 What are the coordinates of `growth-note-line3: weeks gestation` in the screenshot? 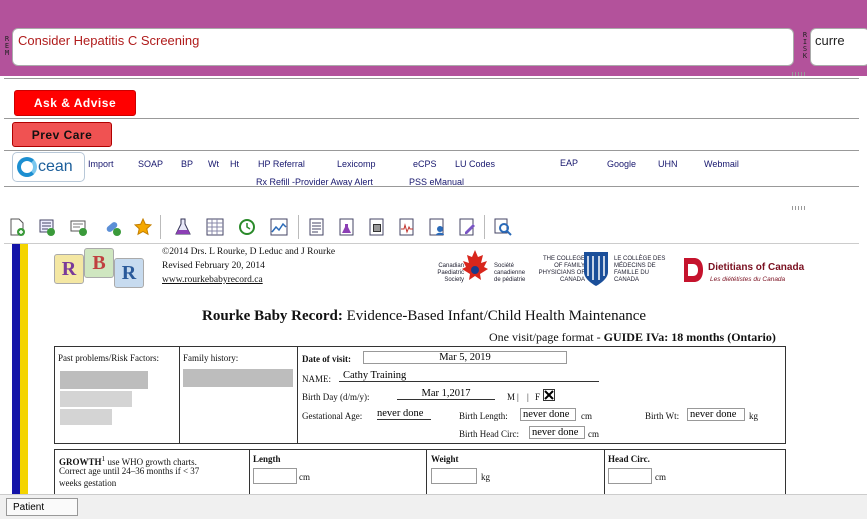 It's located at (88, 483).